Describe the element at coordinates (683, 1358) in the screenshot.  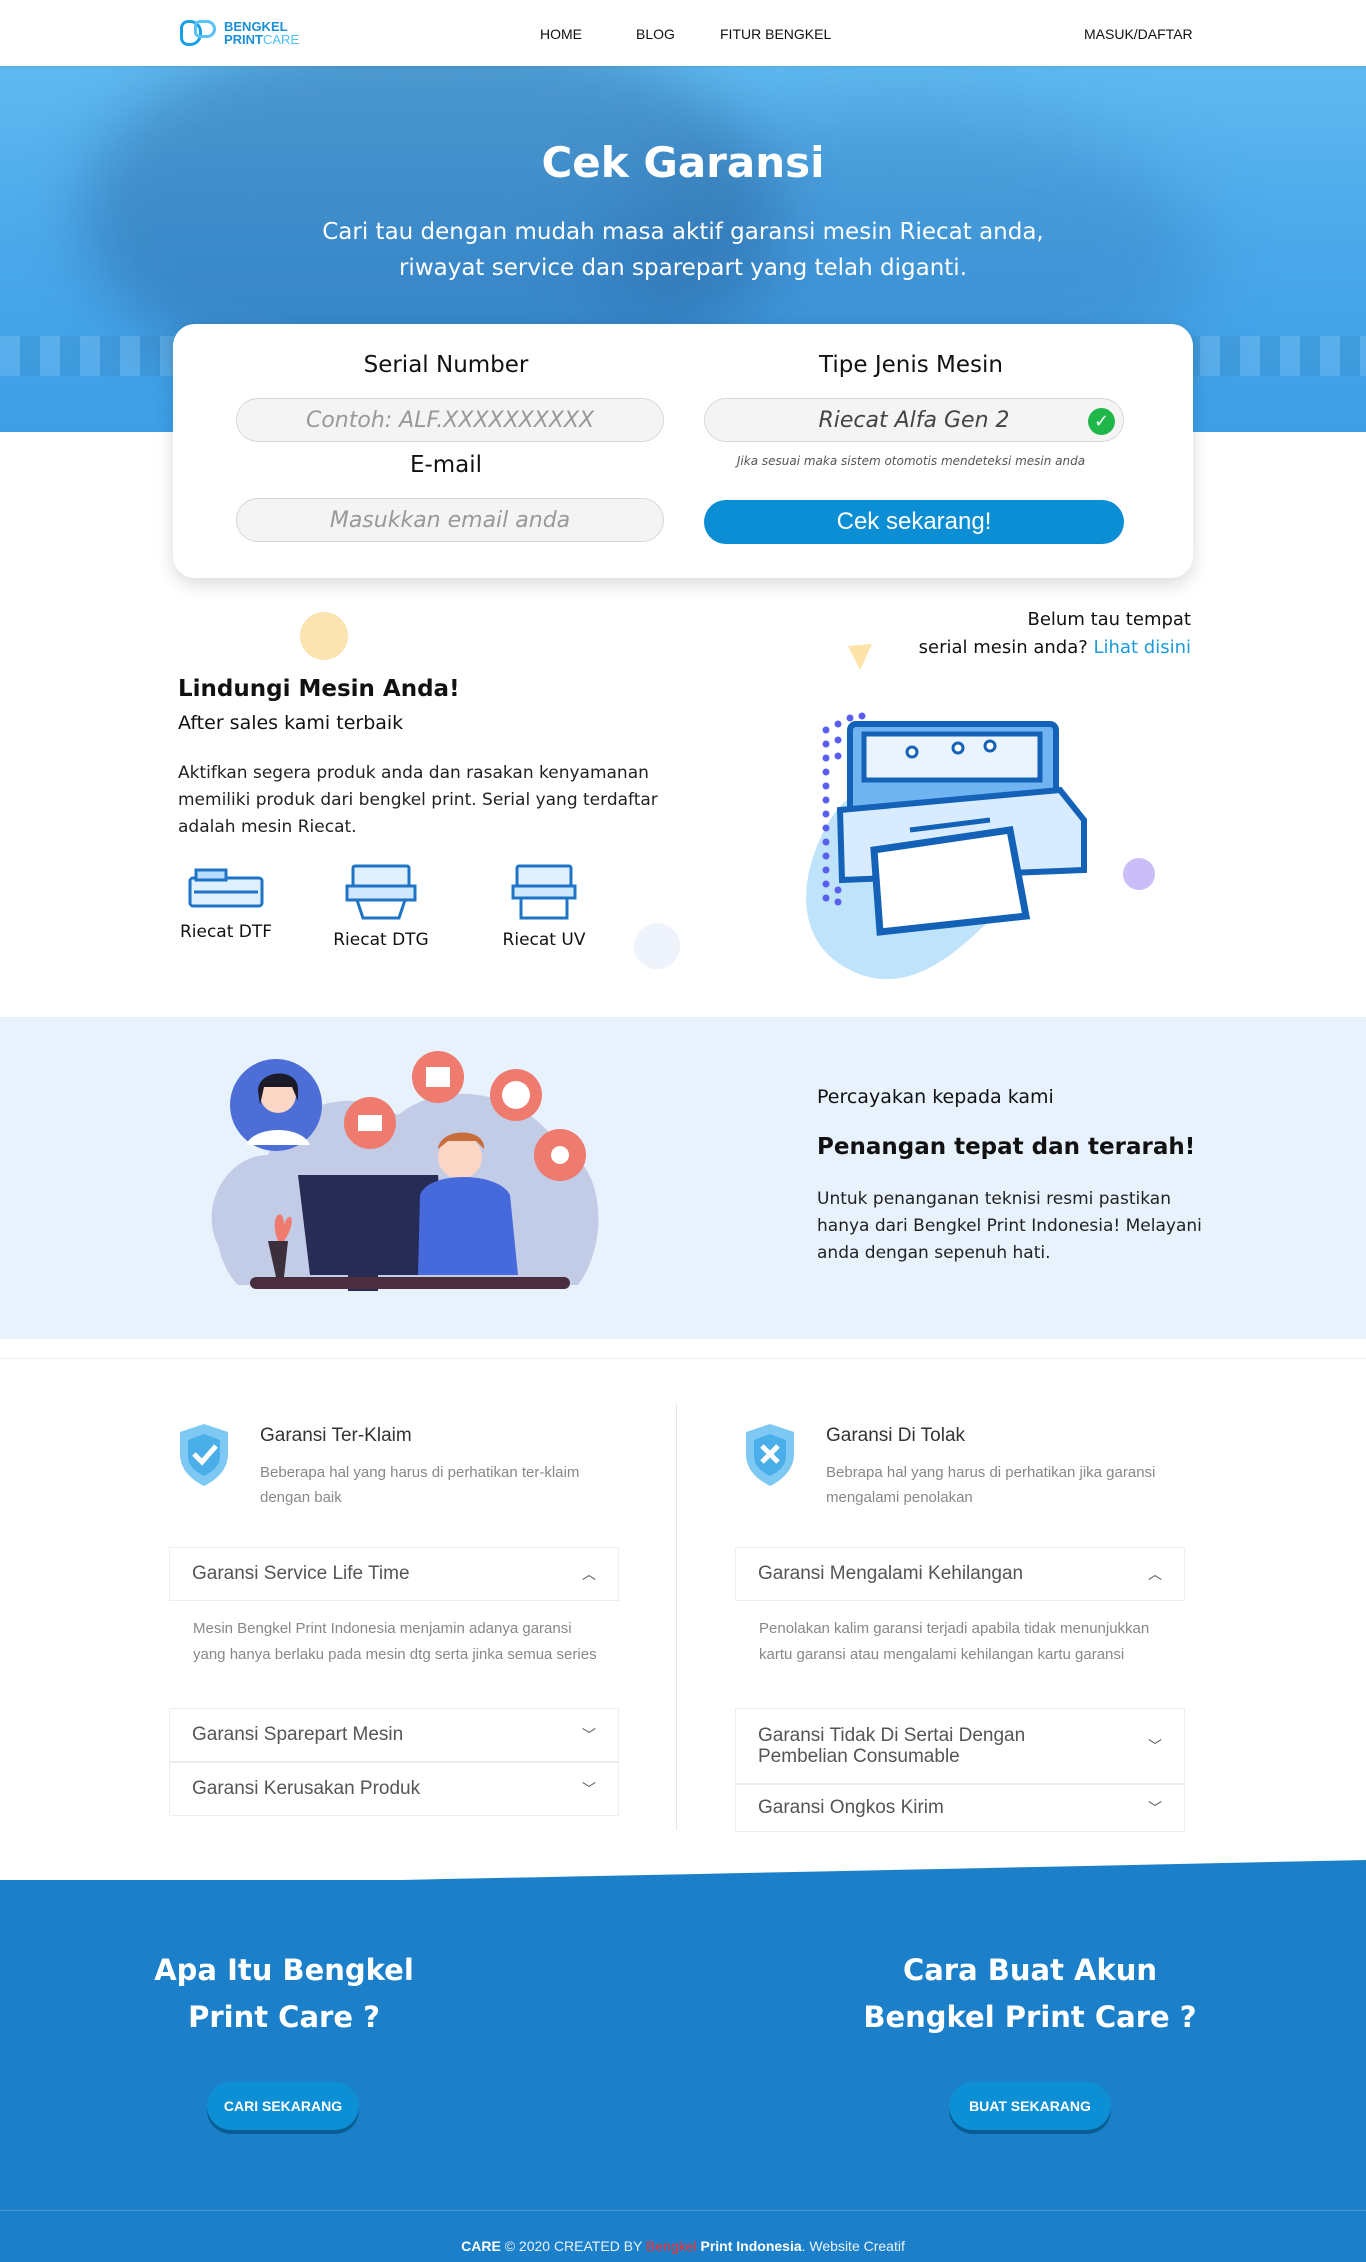
I see `section-divider` at that location.